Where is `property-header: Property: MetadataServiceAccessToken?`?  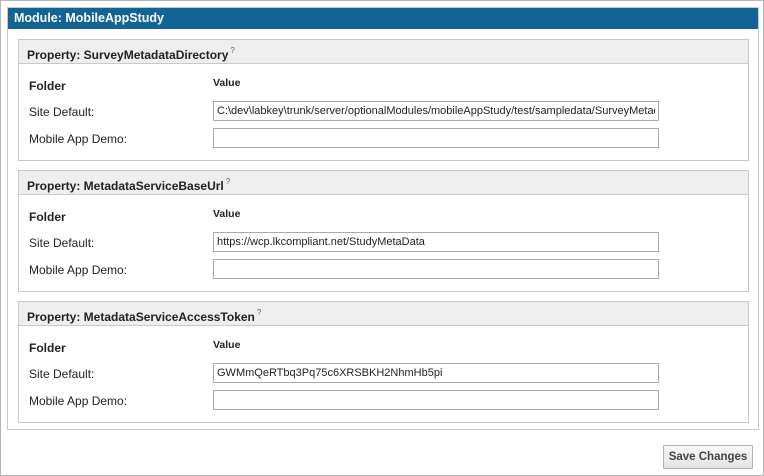 property-header: Property: MetadataServiceAccessToken? is located at coordinates (383, 314).